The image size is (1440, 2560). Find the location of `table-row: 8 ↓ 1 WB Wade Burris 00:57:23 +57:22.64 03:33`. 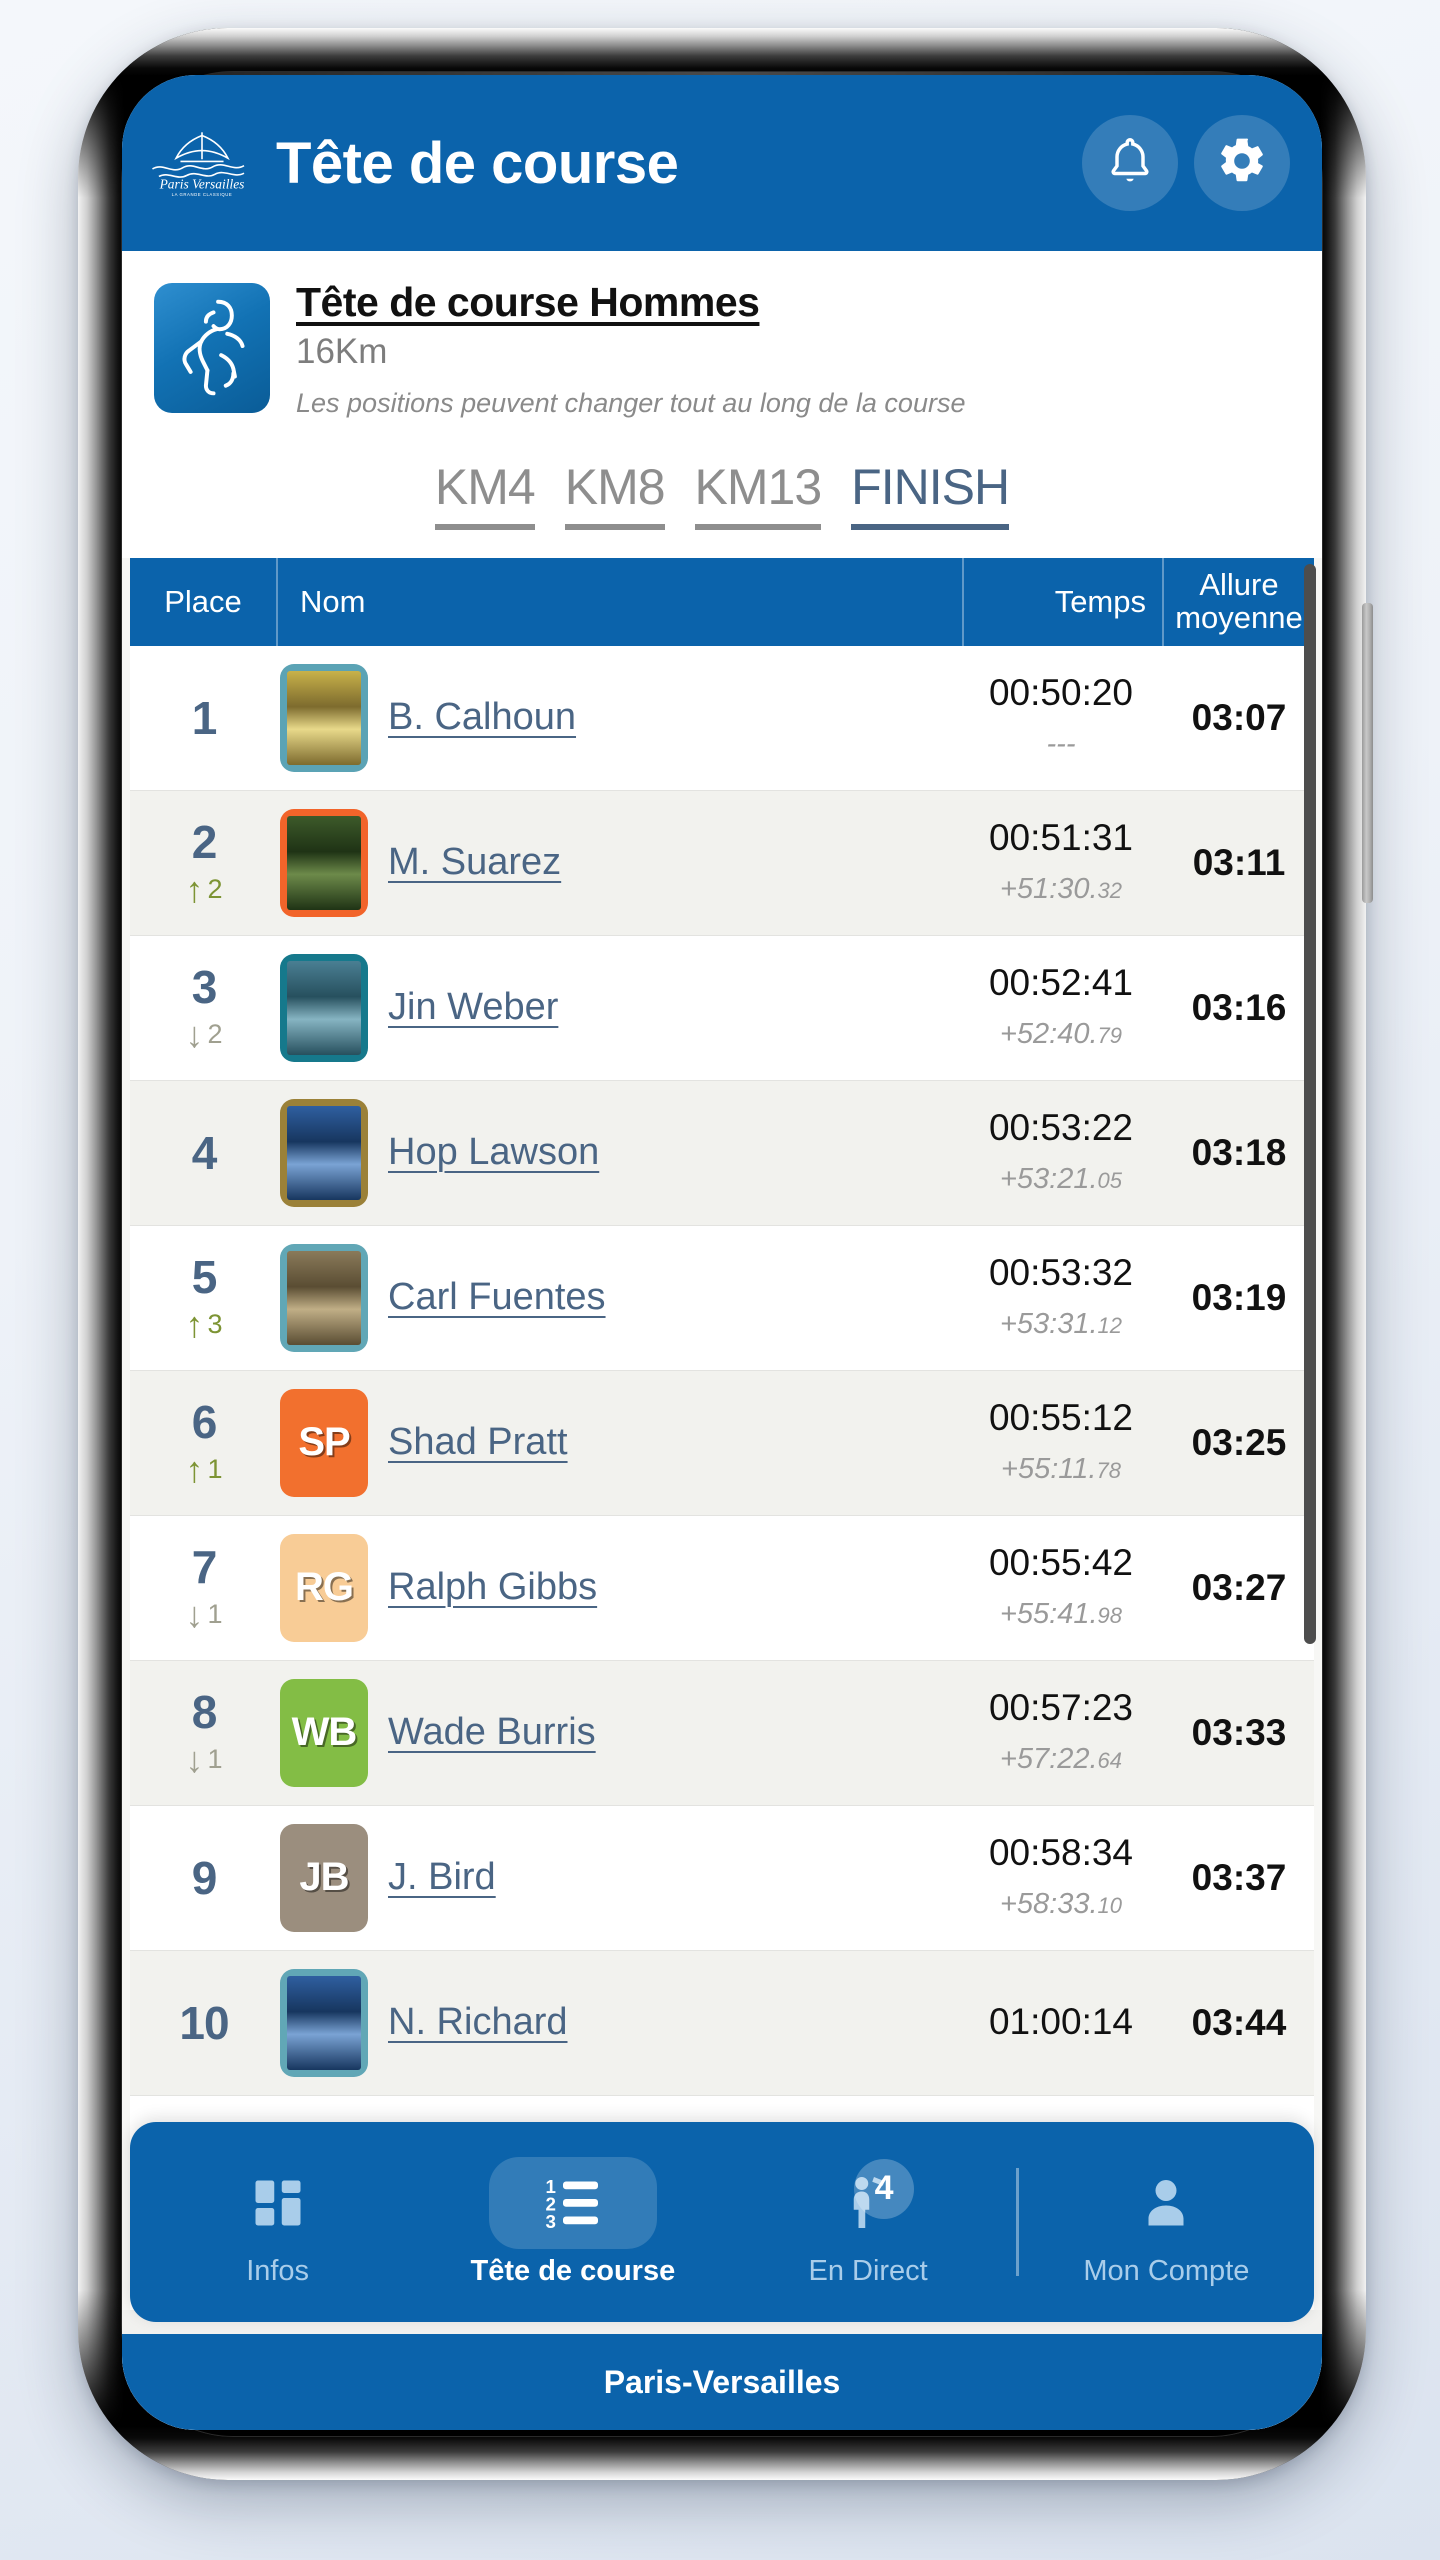

table-row: 8 ↓ 1 WB Wade Burris 00:57:23 +57:22.64 03:33 is located at coordinates (722, 1733).